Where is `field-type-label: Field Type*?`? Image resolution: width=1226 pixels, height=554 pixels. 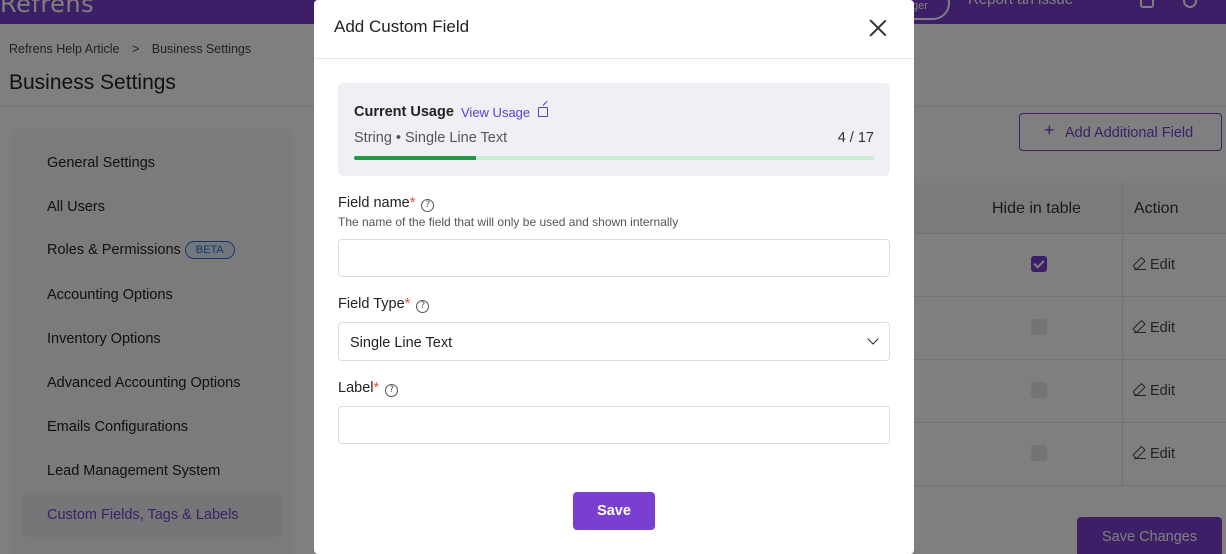 field-type-label: Field Type*? is located at coordinates (384, 304).